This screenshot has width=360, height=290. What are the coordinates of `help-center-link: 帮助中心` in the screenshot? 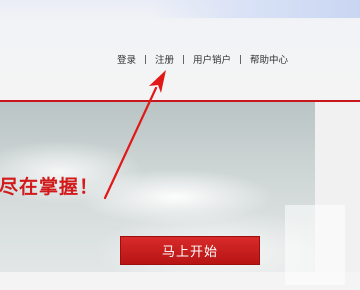 It's located at (269, 59).